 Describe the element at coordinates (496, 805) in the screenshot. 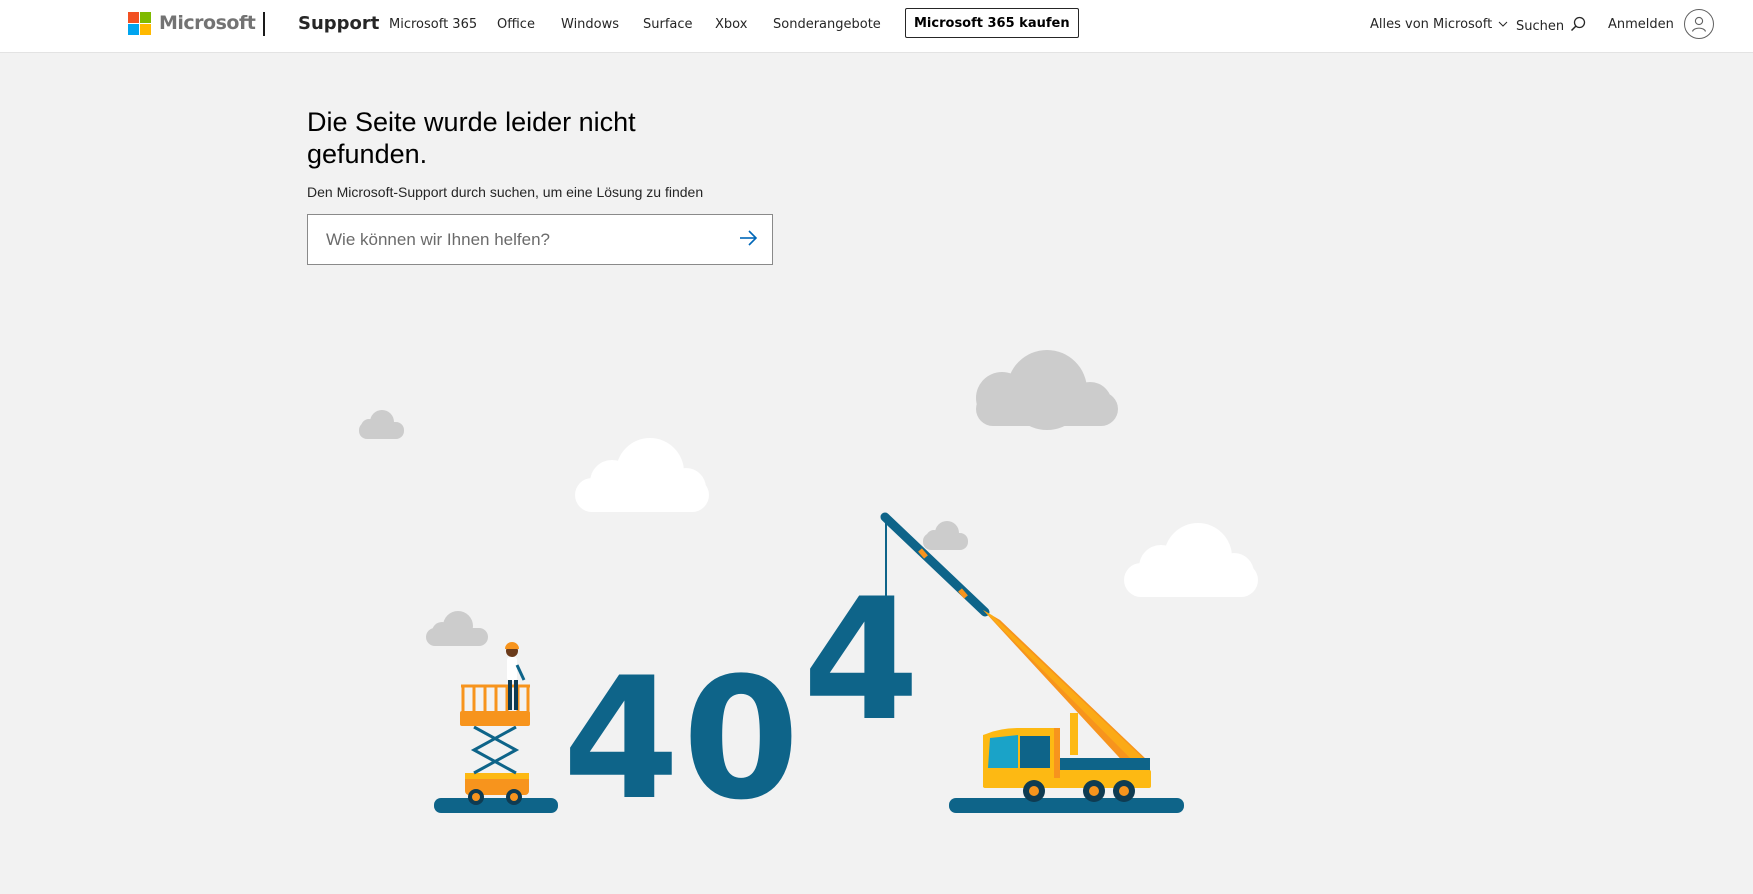

I see `ground-left` at that location.